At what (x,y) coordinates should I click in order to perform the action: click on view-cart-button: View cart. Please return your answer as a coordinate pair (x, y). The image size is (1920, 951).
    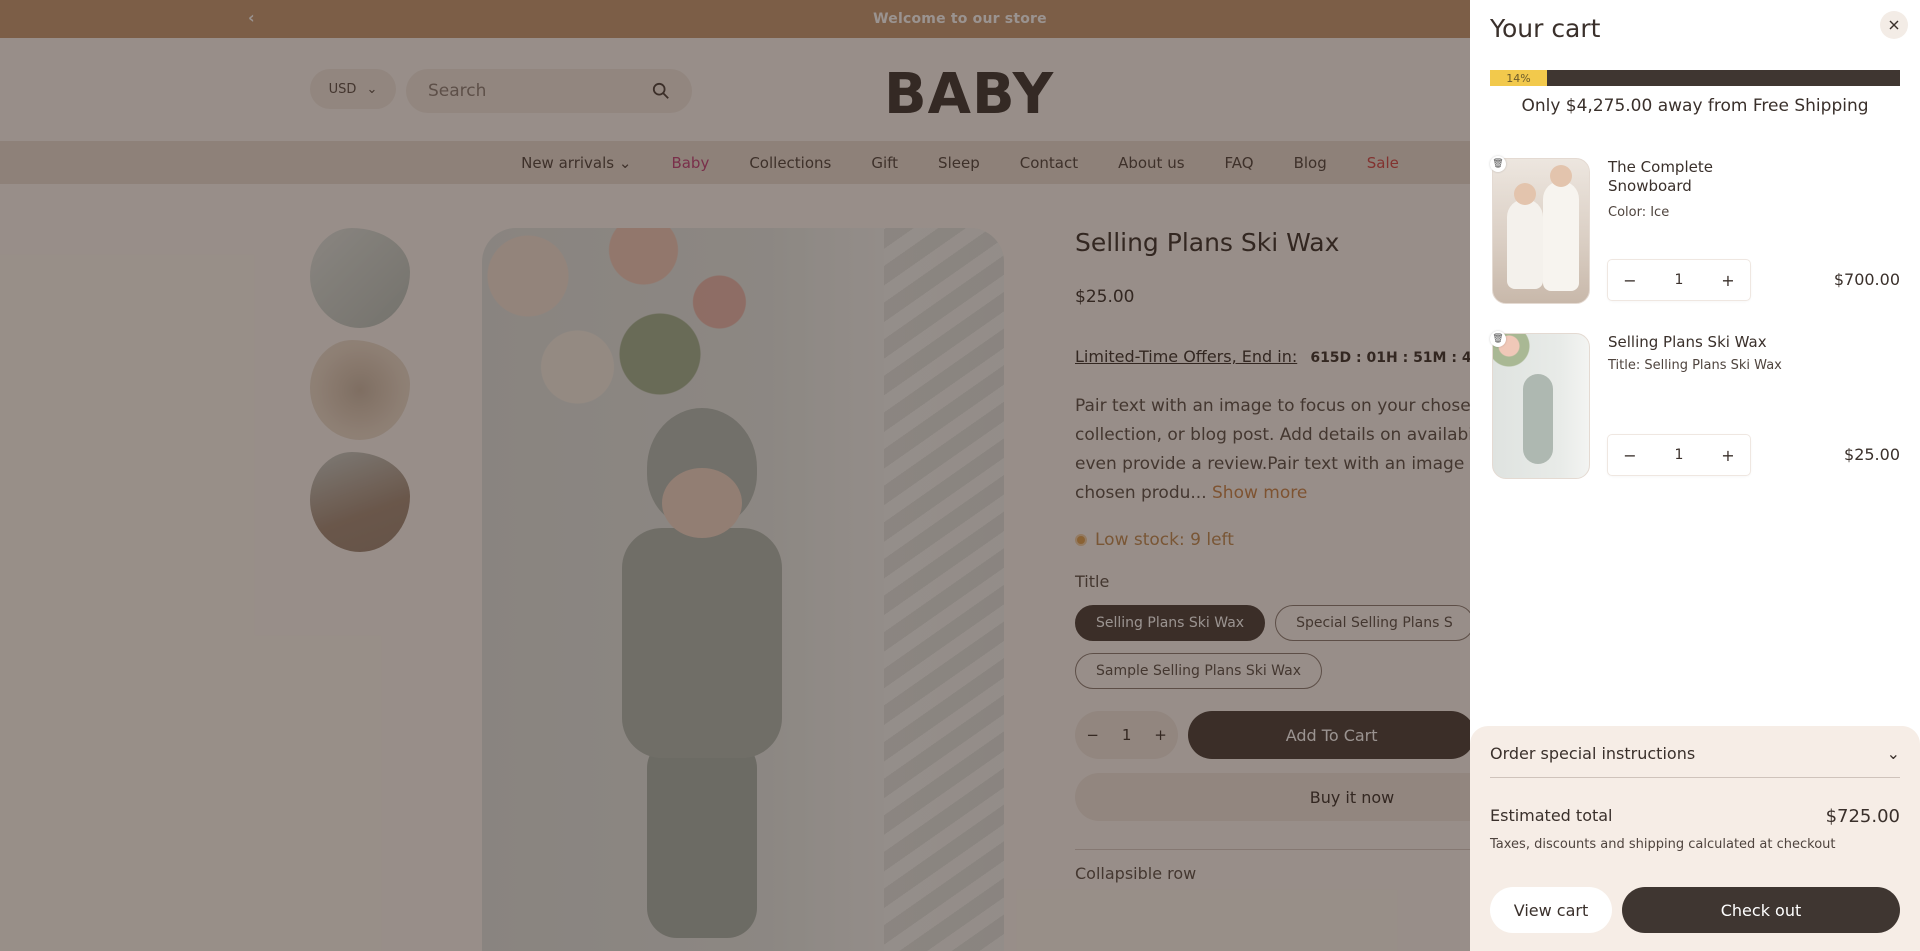
    Looking at the image, I should click on (1551, 910).